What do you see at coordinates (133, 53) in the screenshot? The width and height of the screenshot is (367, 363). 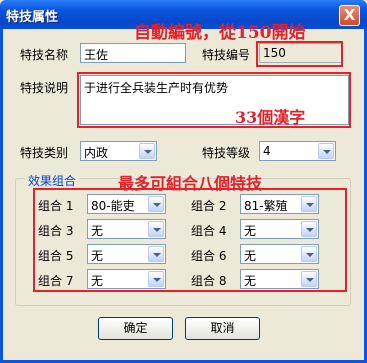 I see `name-field: 王佐` at bounding box center [133, 53].